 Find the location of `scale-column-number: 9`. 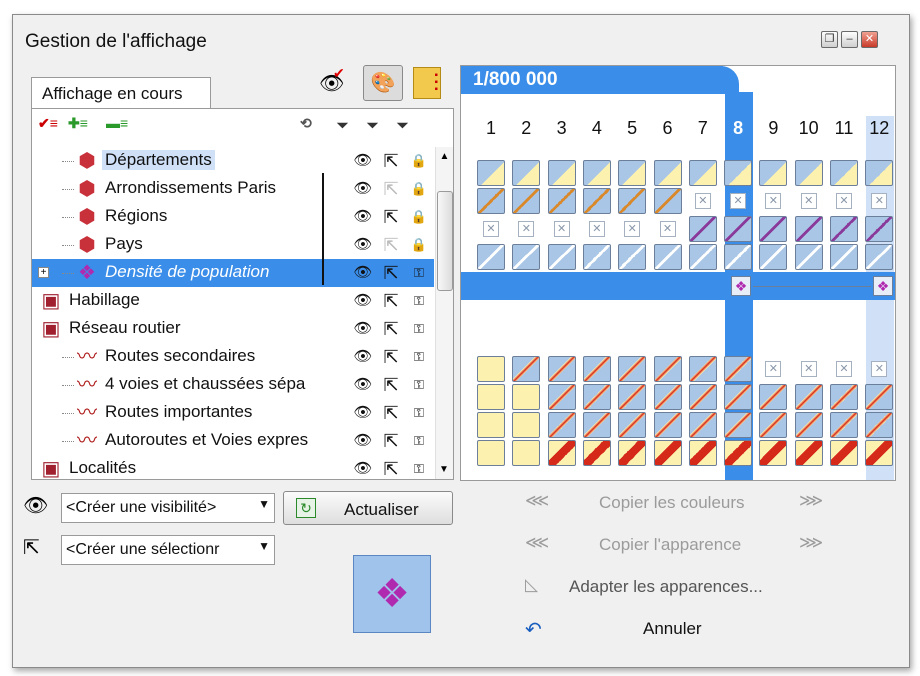

scale-column-number: 9 is located at coordinates (773, 128).